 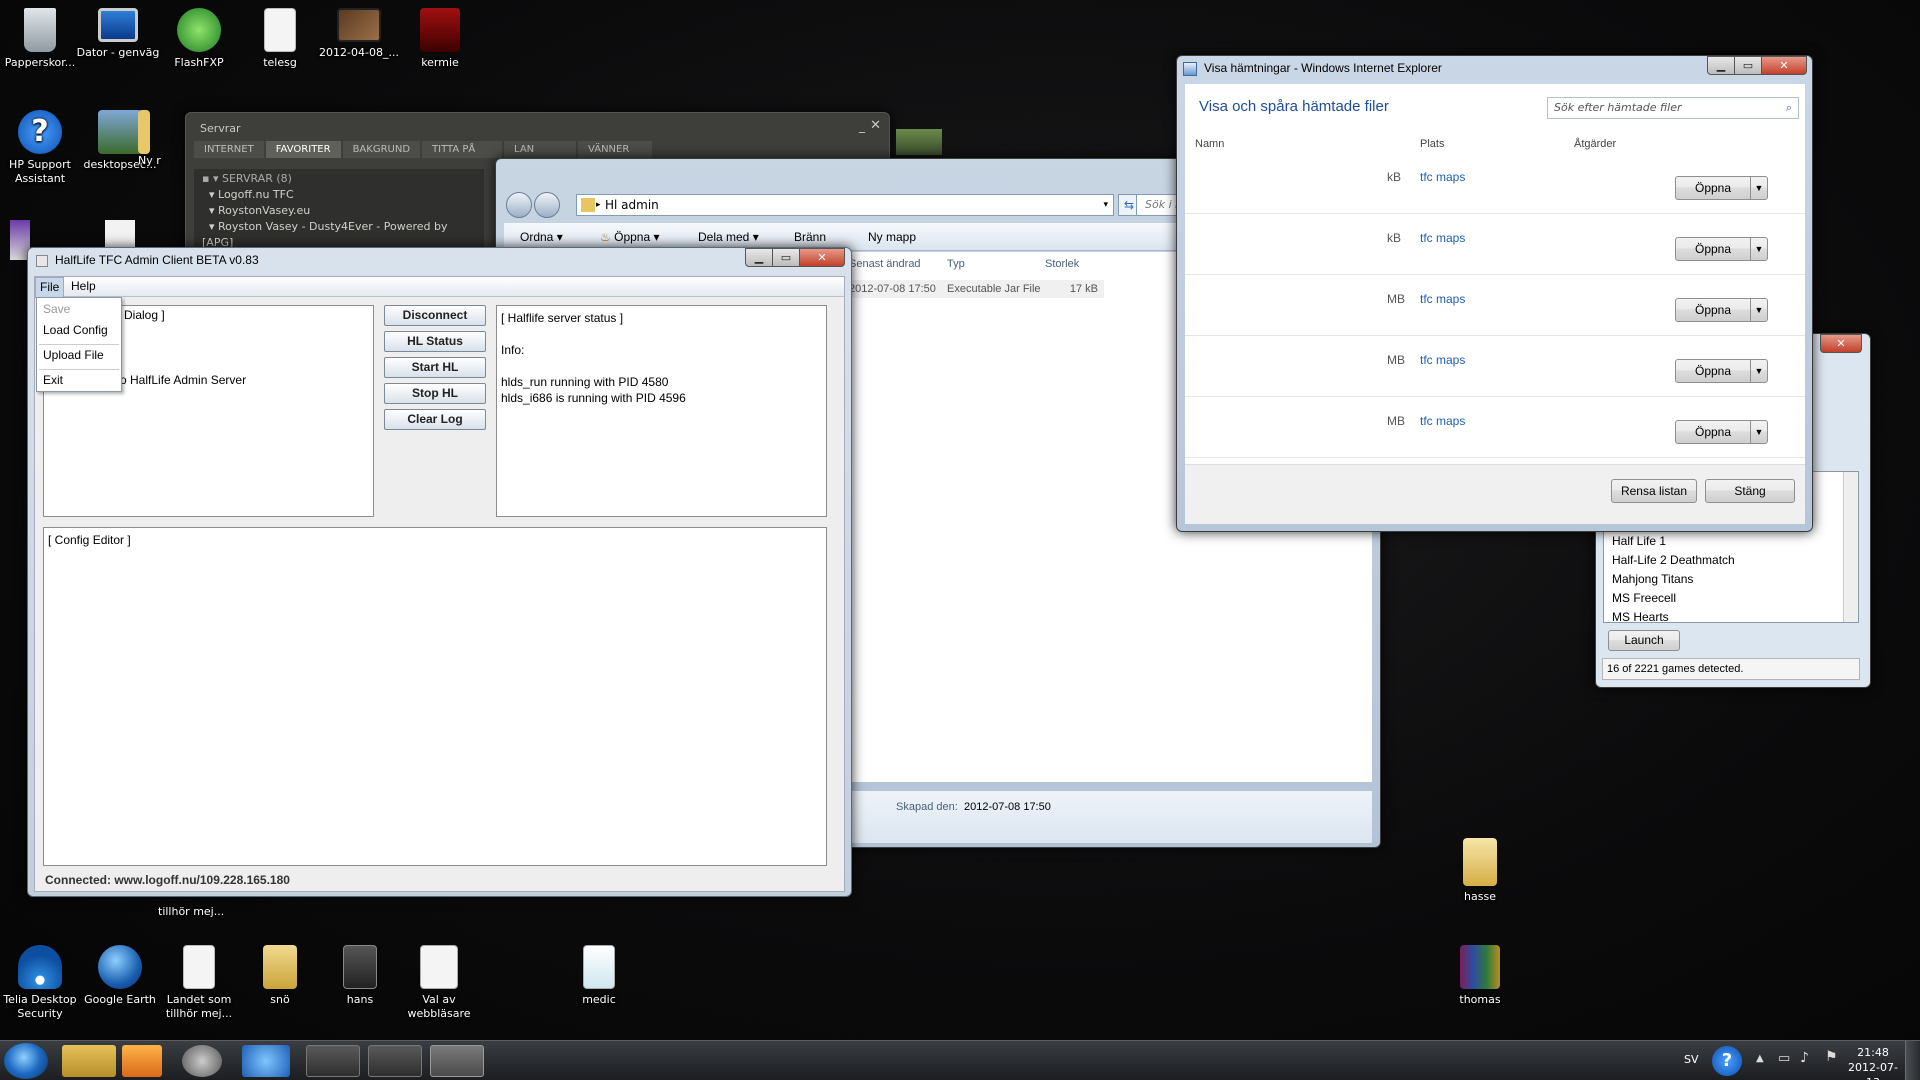 What do you see at coordinates (333, 1061) in the screenshot?
I see `game-task-icon` at bounding box center [333, 1061].